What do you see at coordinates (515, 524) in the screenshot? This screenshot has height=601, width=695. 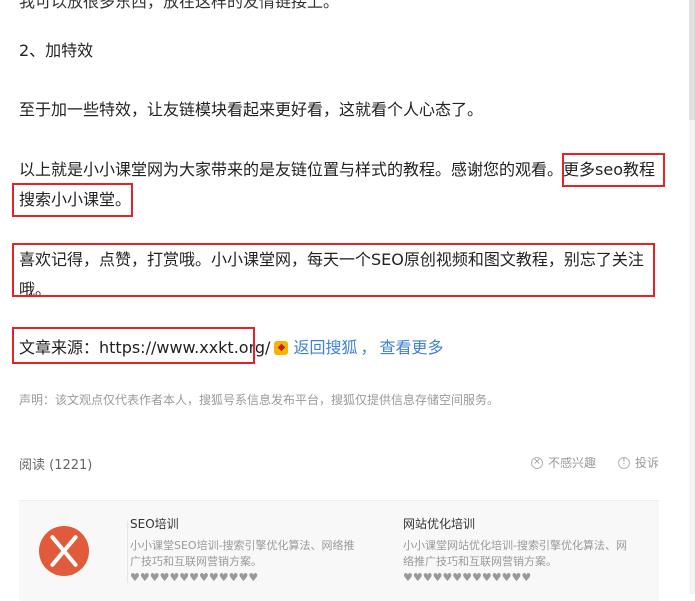 I see `promo-card-title: 网站优化培训` at bounding box center [515, 524].